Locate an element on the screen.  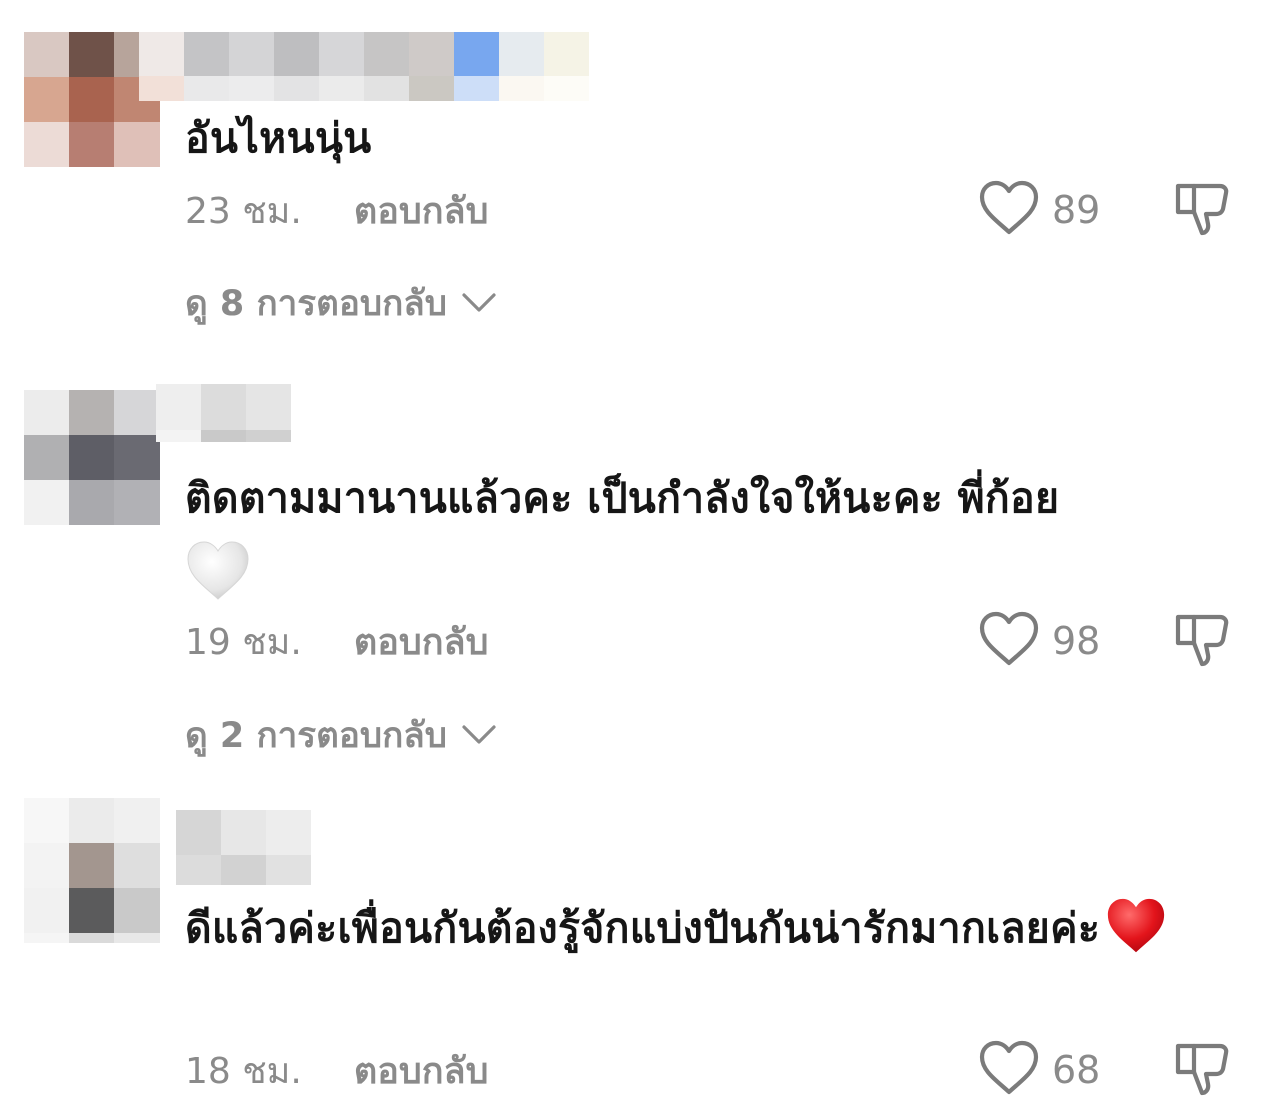
like-count: 98 is located at coordinates (1076, 641).